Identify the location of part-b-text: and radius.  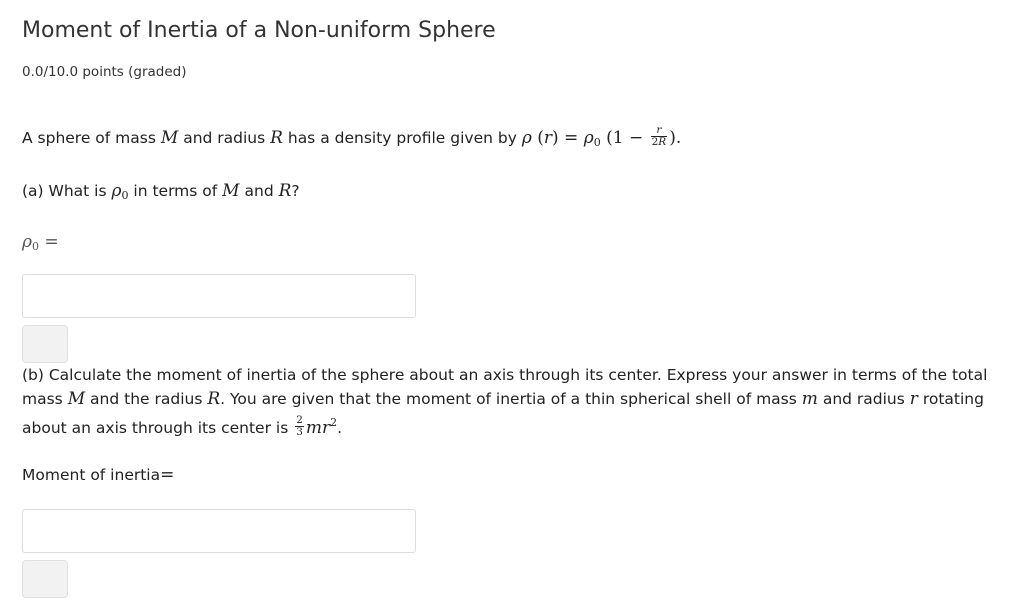
(863, 399).